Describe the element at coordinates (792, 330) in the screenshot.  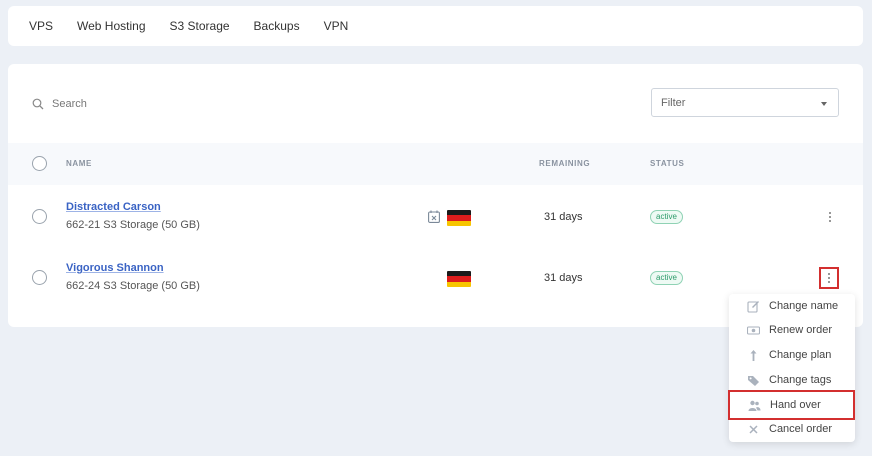
I see `menu-item-renew-order: Renew order` at that location.